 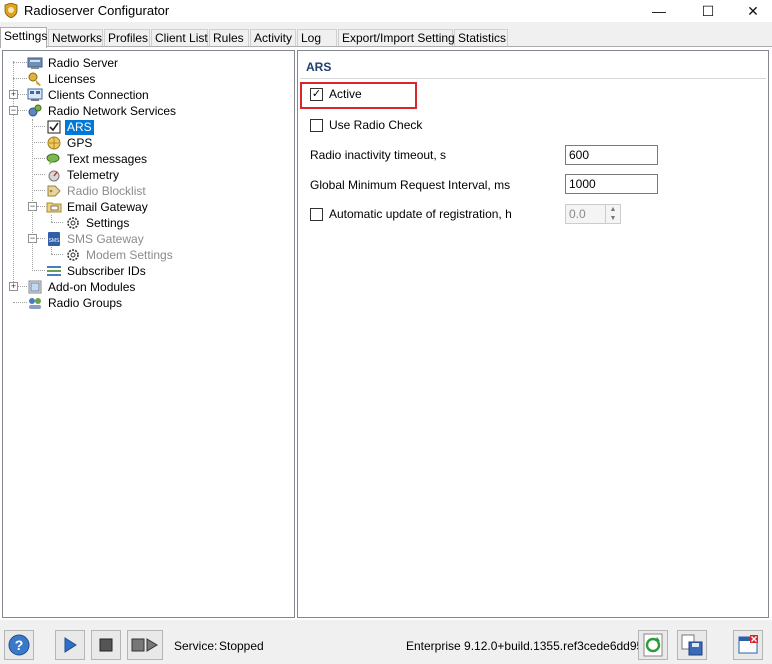 I want to click on tab-rules: Rules, so click(x=229, y=38).